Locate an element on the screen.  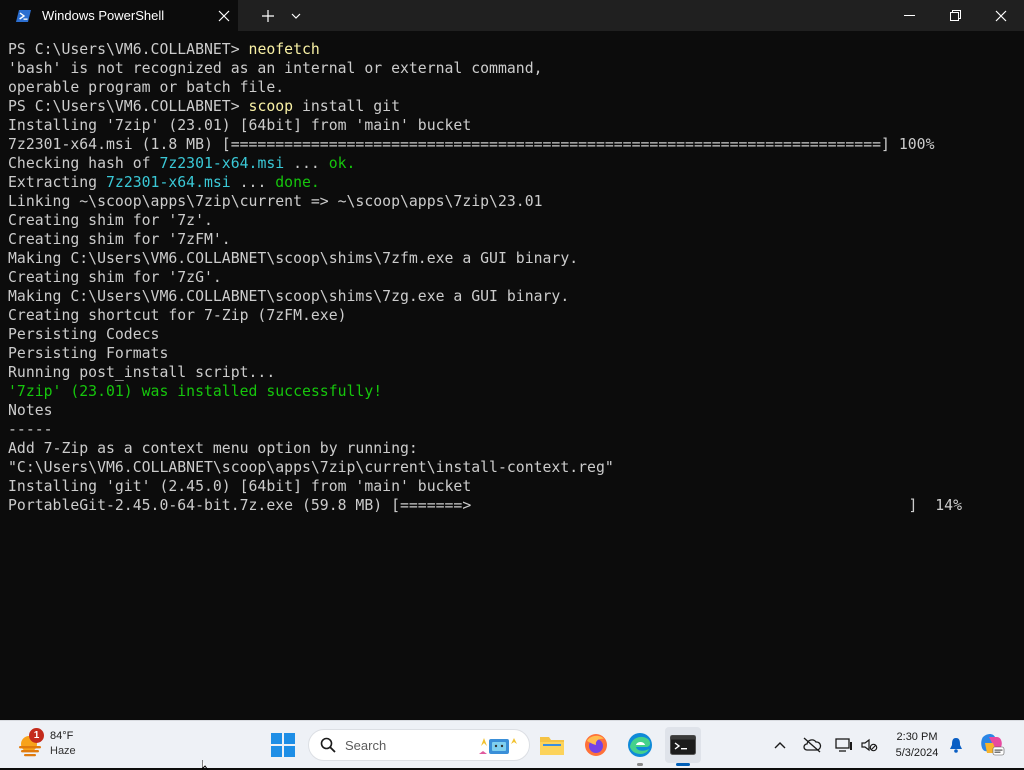
taskbar: 1 84°F Haze Search 2:30 PM 5/3/2024 is located at coordinates (512, 744).